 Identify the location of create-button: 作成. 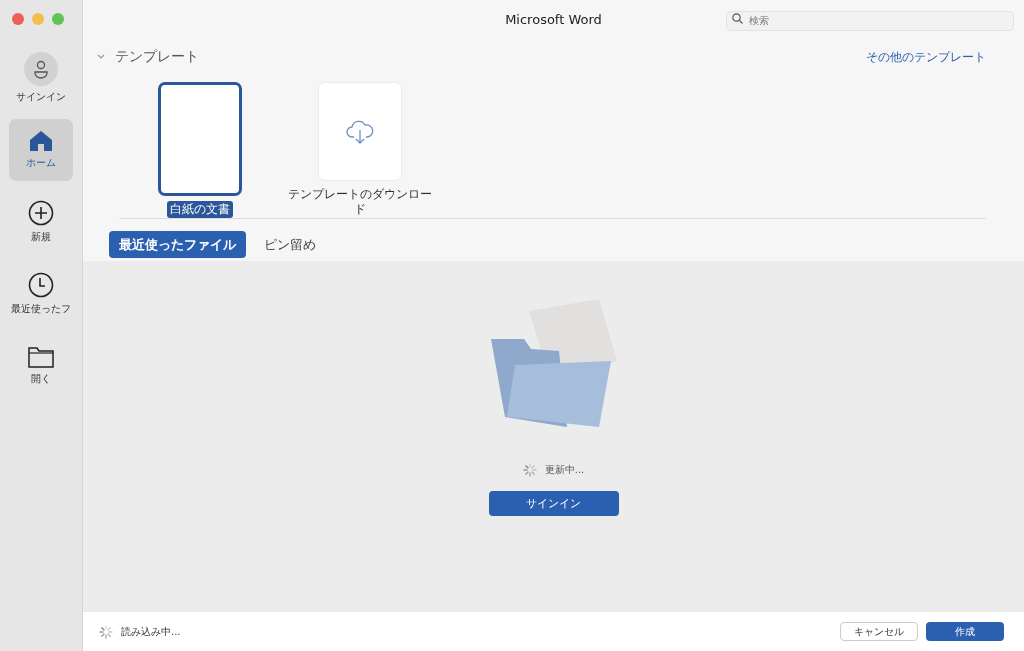
(965, 631).